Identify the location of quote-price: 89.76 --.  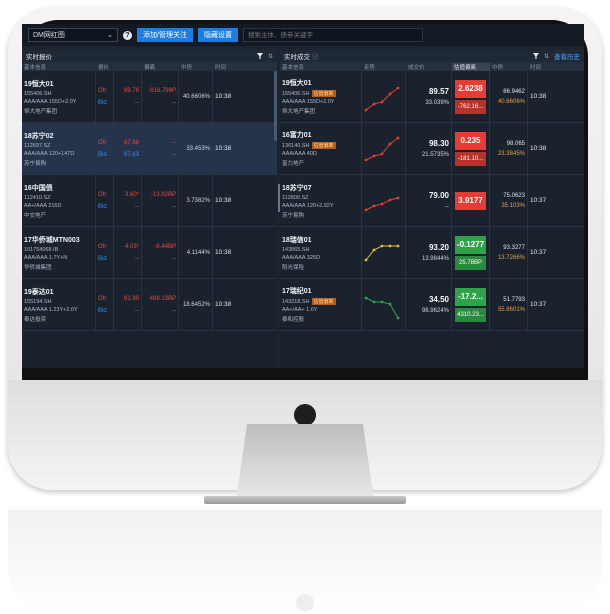
(128, 96).